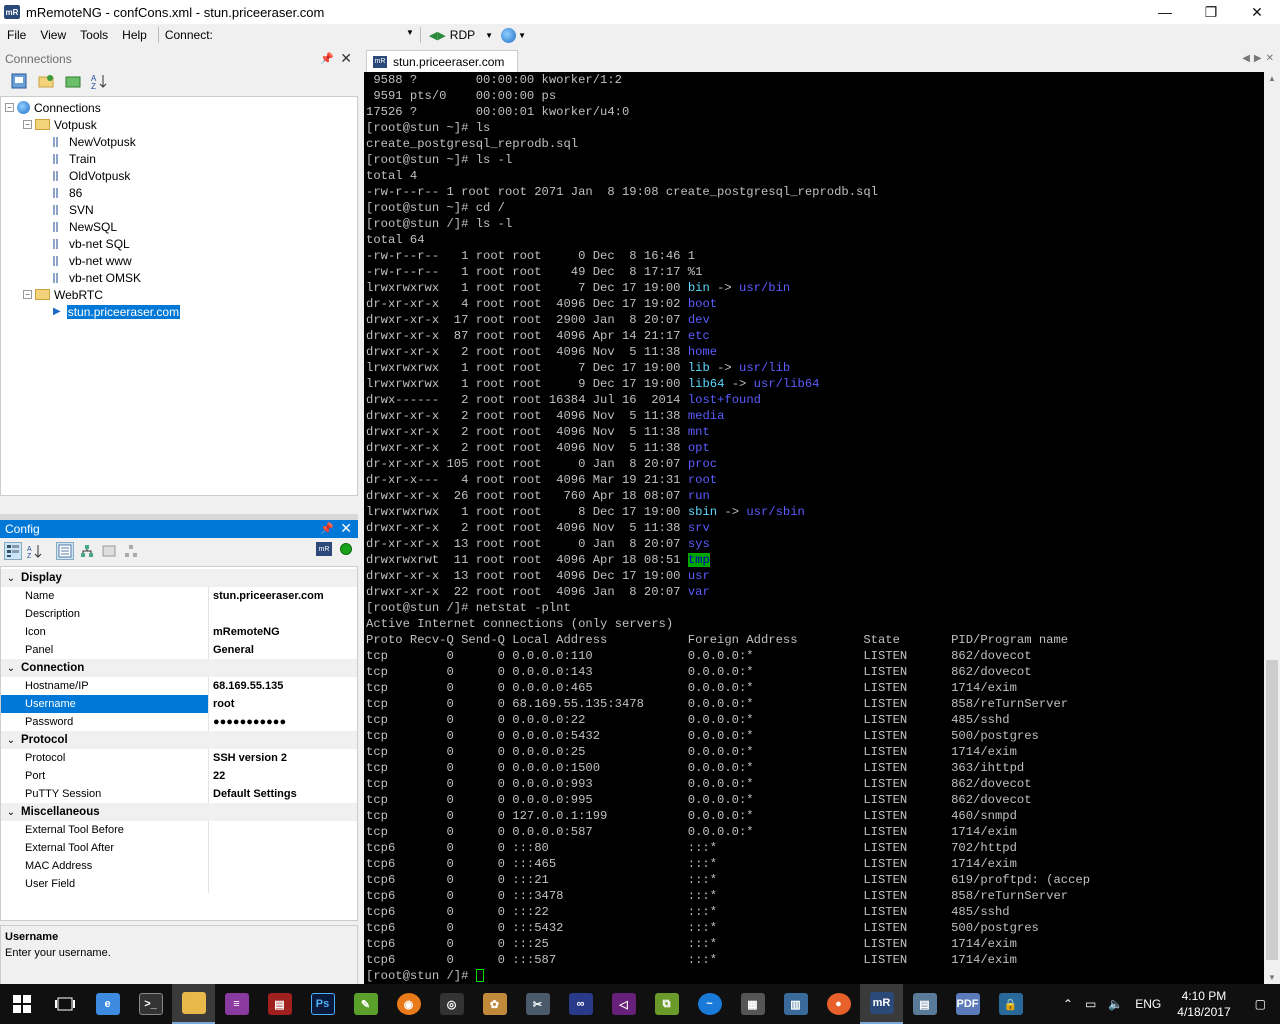 This screenshot has width=1280, height=1024. What do you see at coordinates (53, 107) in the screenshot?
I see `tree-root: − Connections` at bounding box center [53, 107].